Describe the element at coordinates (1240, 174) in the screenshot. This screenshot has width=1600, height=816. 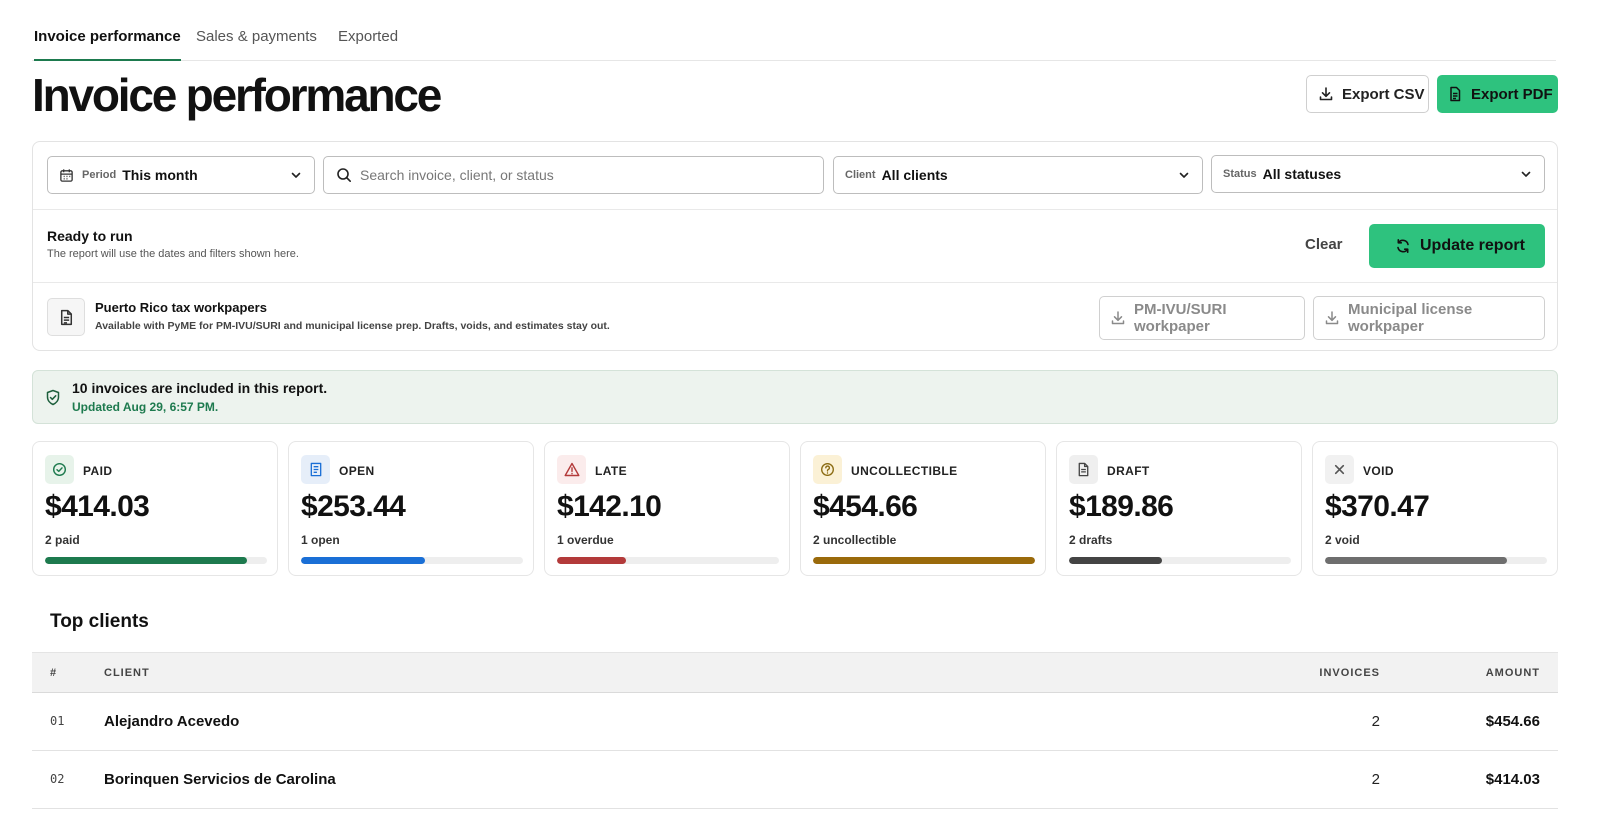
I see `status-prefix: Status` at that location.